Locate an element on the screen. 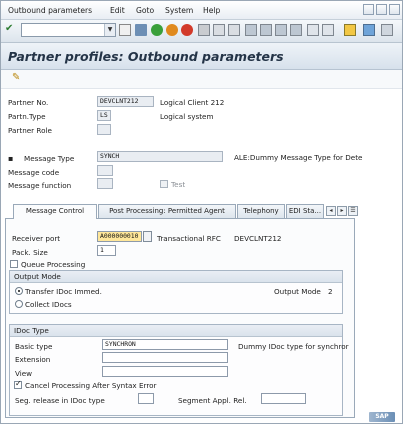  basic-type-description: Dummy IDoc type for synchror is located at coordinates (293, 346).